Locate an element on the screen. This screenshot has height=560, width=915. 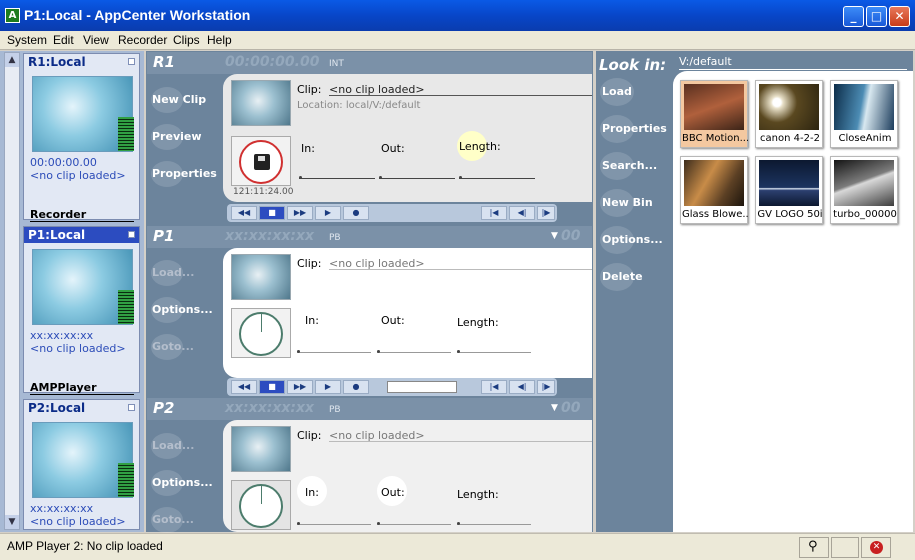
clip-item: GV LOGO 50i is located at coordinates (789, 190).